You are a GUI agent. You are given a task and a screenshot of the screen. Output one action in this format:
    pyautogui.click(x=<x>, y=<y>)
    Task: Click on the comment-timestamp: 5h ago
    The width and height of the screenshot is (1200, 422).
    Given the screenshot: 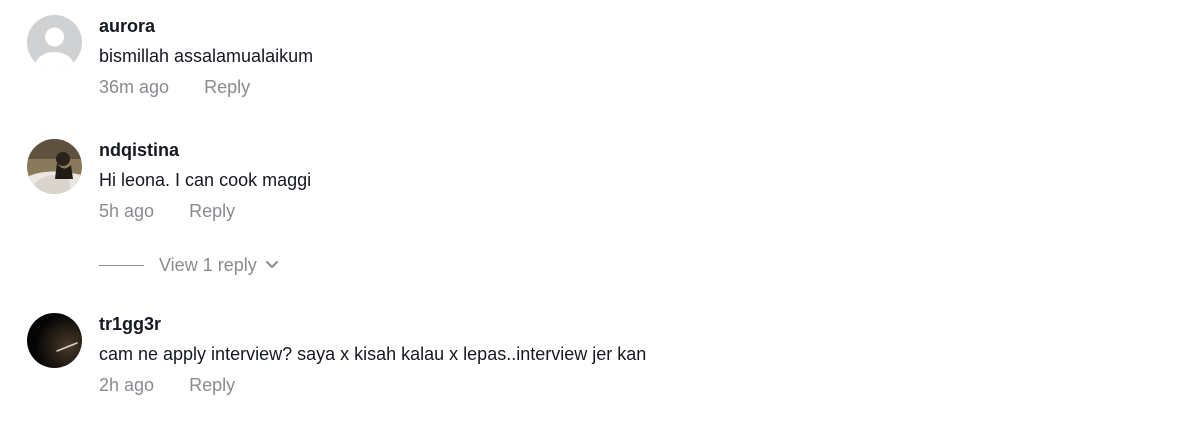 What is the action you would take?
    pyautogui.click(x=127, y=211)
    